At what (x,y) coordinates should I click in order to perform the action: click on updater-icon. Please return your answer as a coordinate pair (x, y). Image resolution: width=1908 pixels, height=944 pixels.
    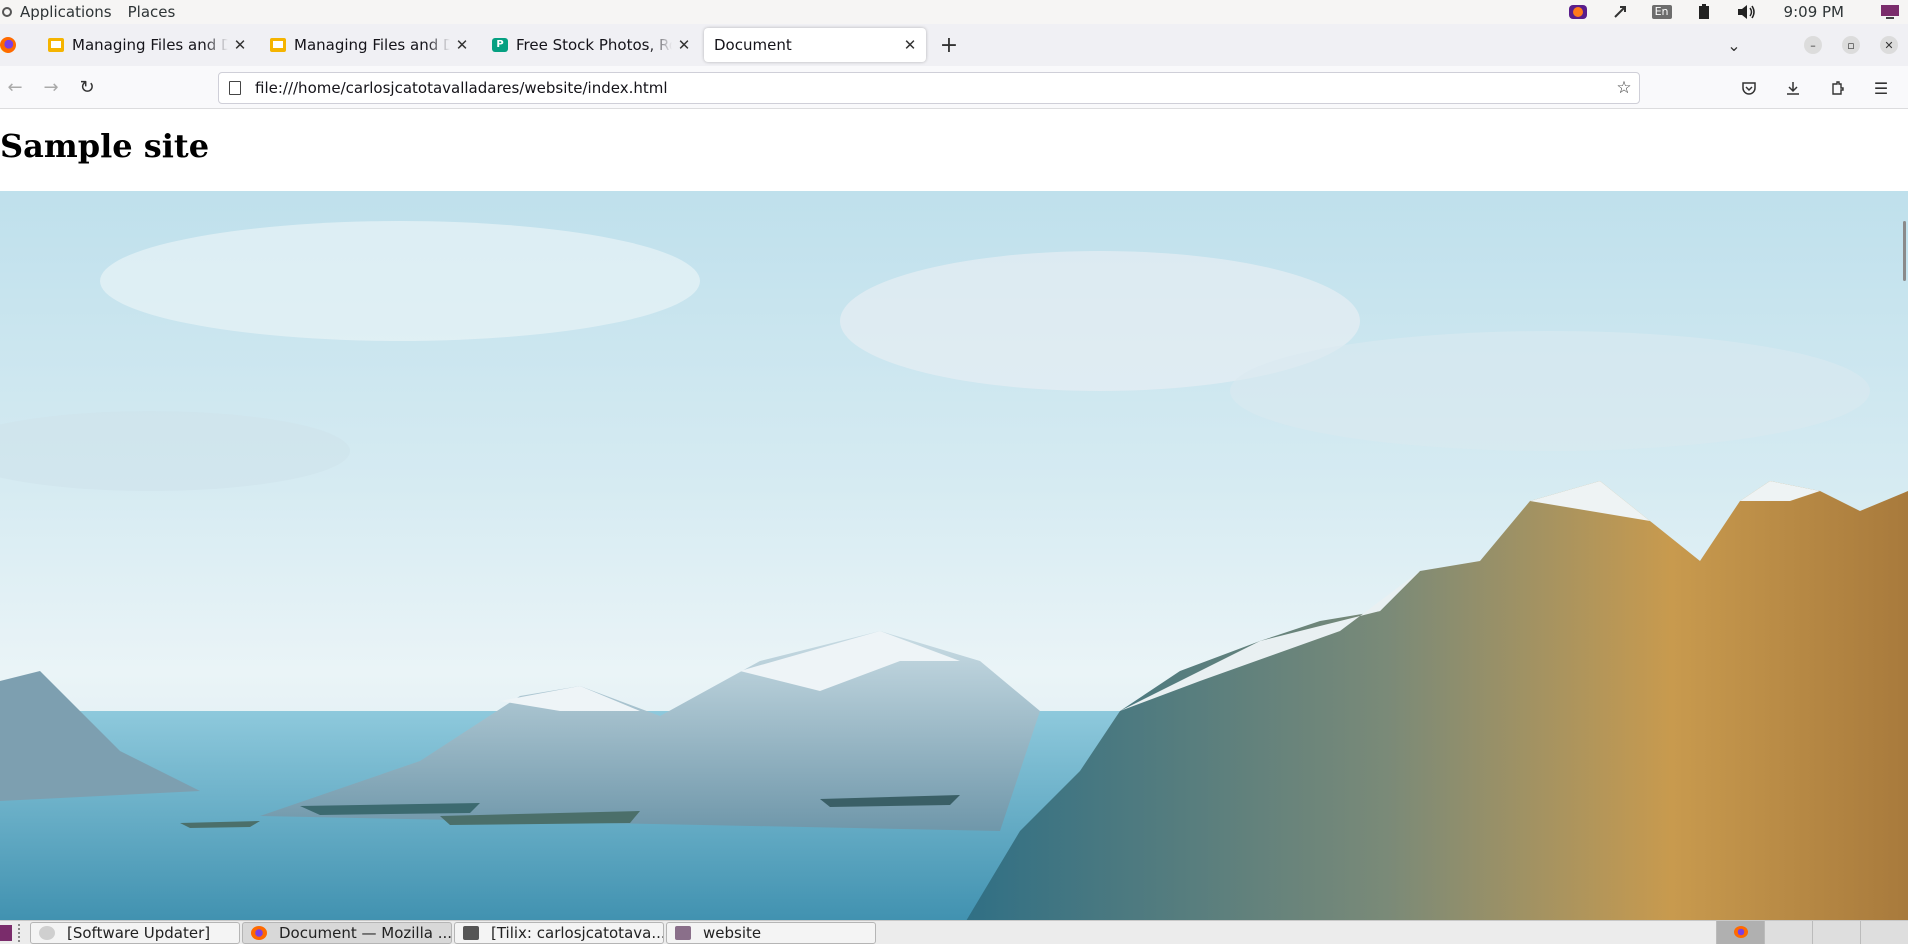
    Looking at the image, I should click on (47, 932).